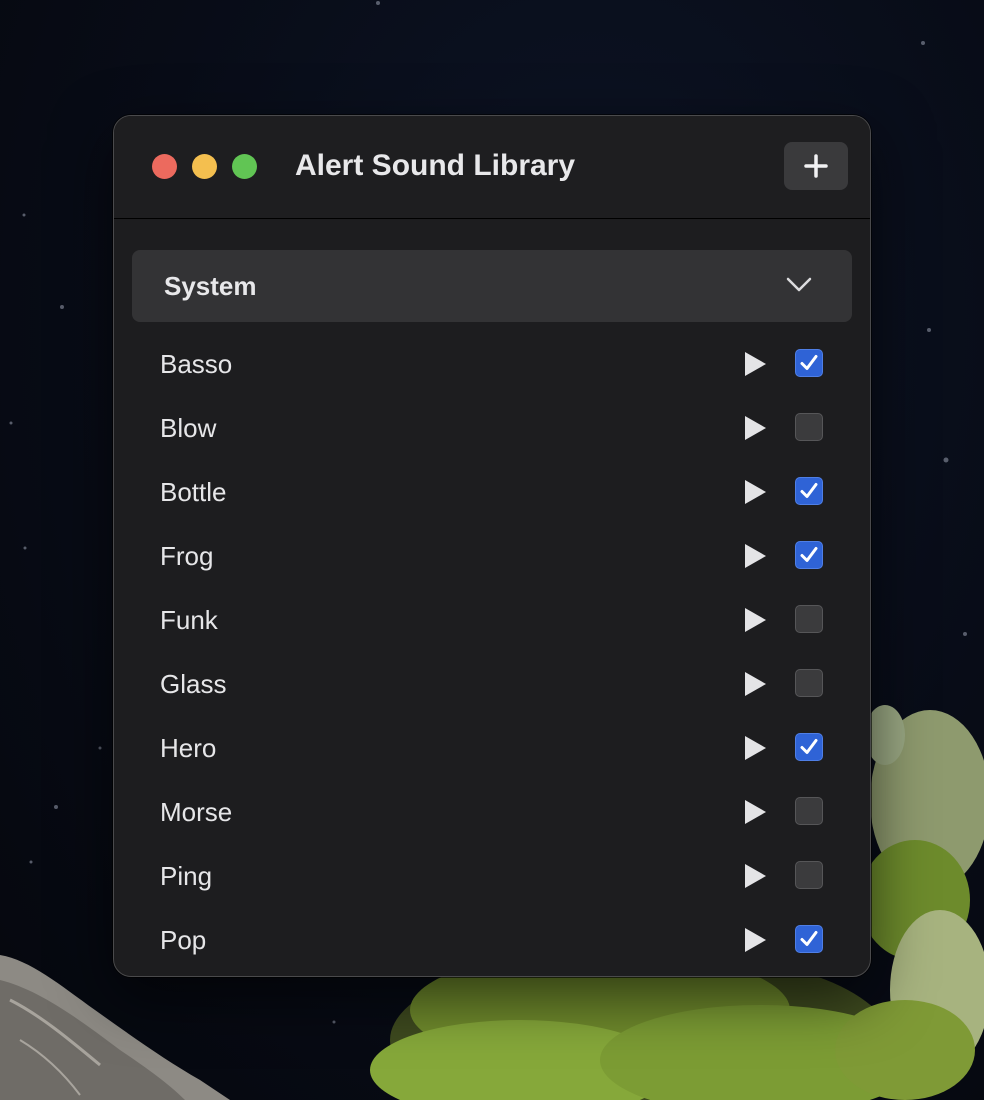  What do you see at coordinates (193, 492) in the screenshot?
I see `sound-name: Bottle` at bounding box center [193, 492].